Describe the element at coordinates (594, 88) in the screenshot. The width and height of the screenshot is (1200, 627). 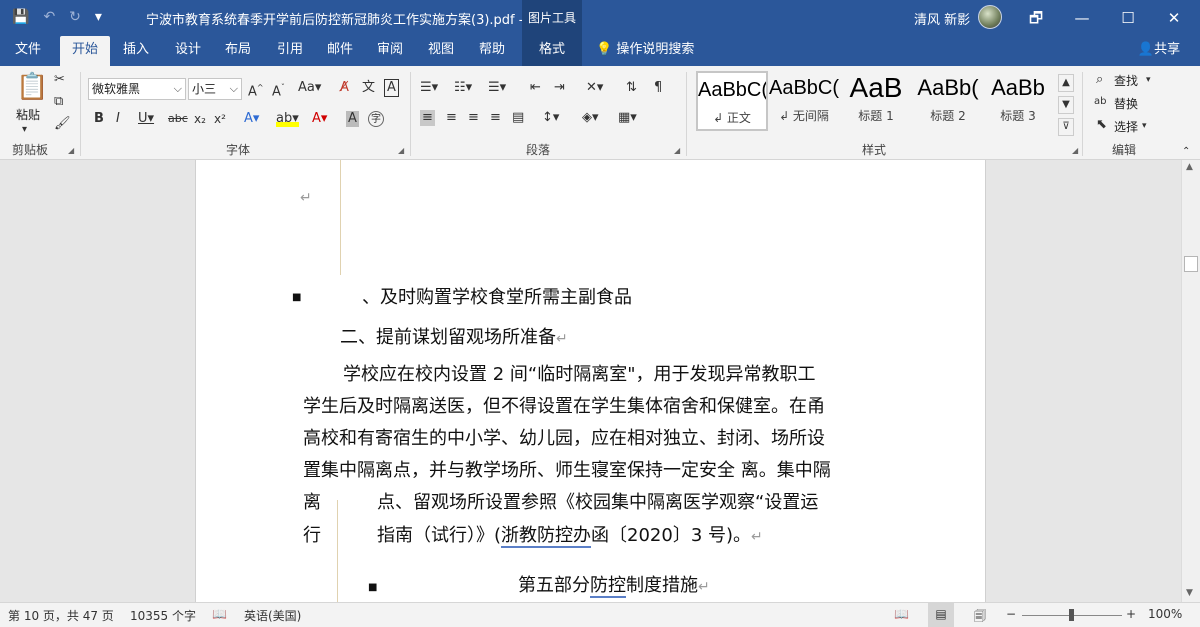
I see `chinese-layout-icon: ✕▾` at that location.